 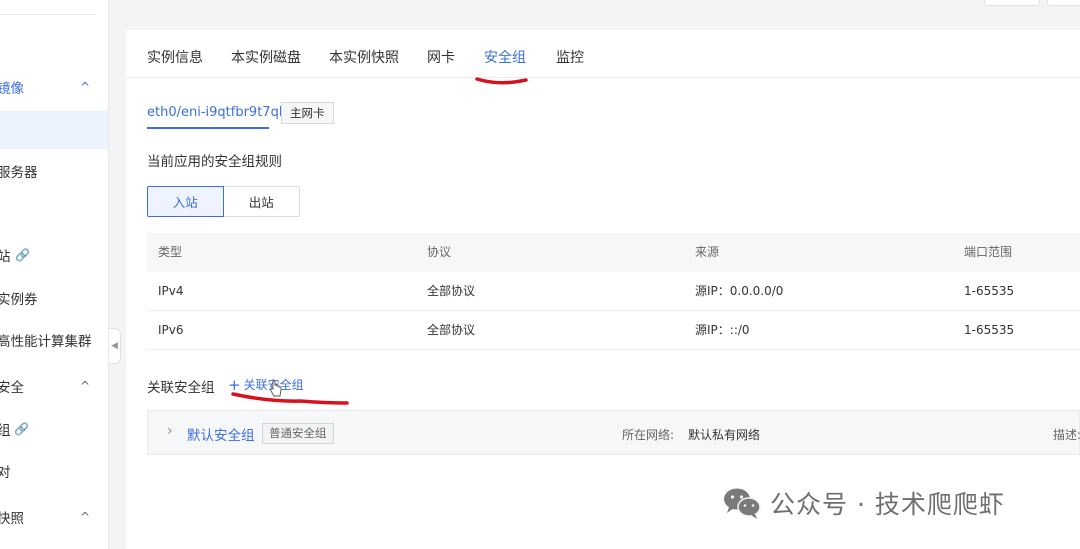 I want to click on network-value: 默认私有网络, so click(x=724, y=435).